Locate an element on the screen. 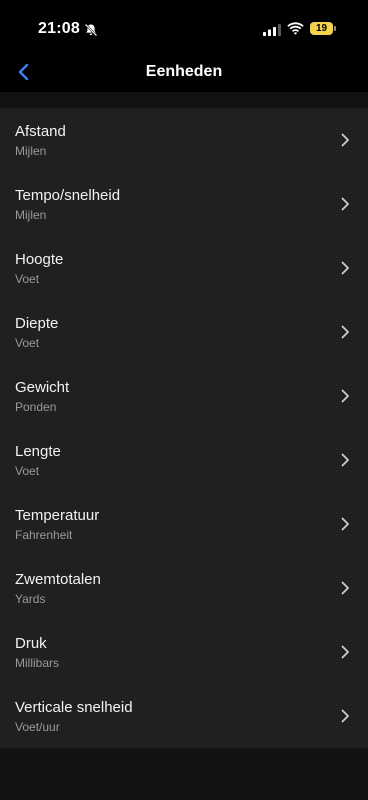  bottom-area is located at coordinates (184, 774).